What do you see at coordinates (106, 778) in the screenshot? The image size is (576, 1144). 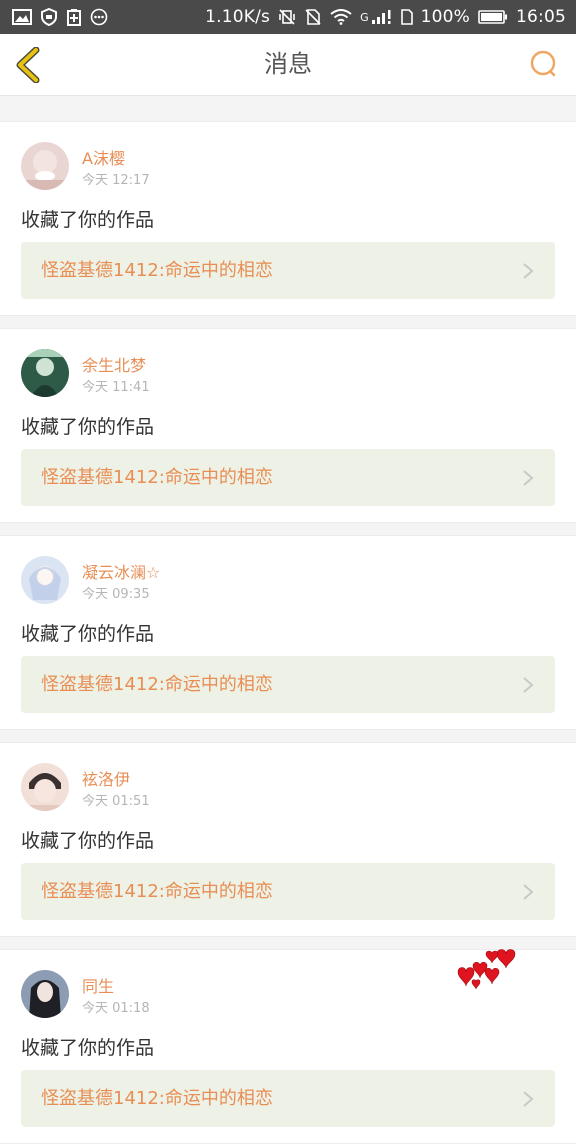 I see `username: 袨洛伊` at bounding box center [106, 778].